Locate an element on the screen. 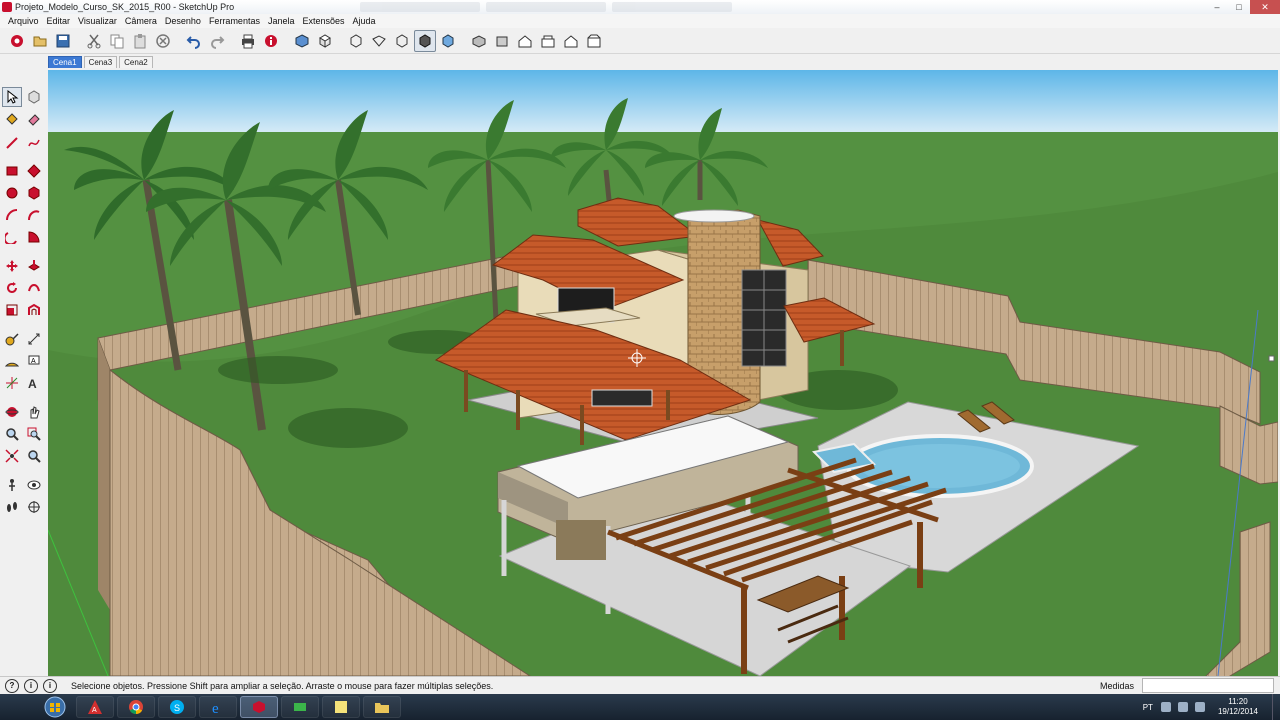  house-view-icon is located at coordinates (525, 41).